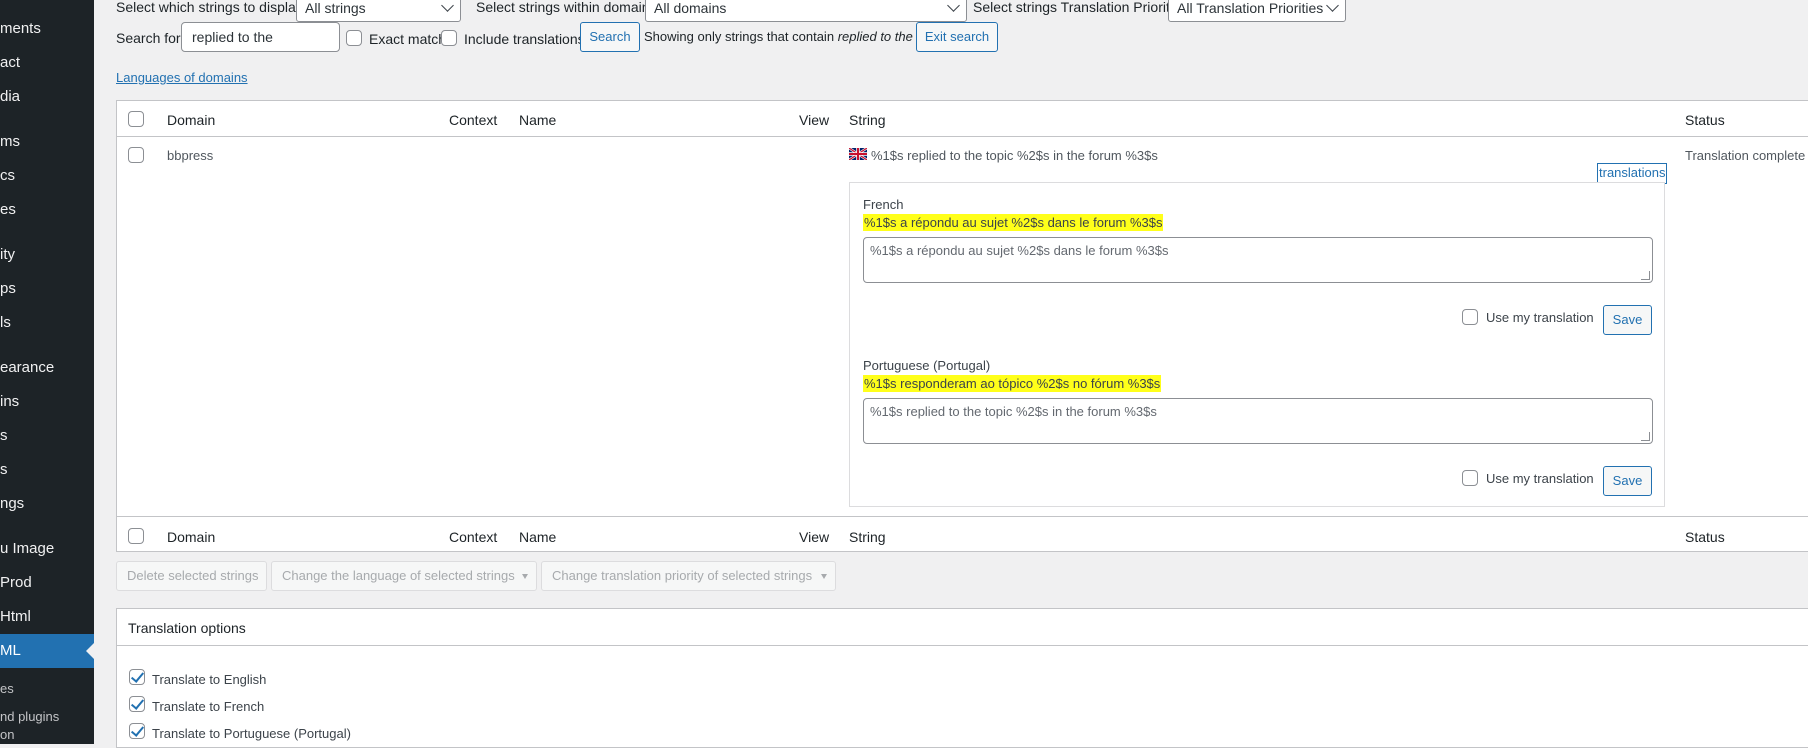 The height and width of the screenshot is (748, 1808). I want to click on include-translations-label: Include translations, so click(524, 39).